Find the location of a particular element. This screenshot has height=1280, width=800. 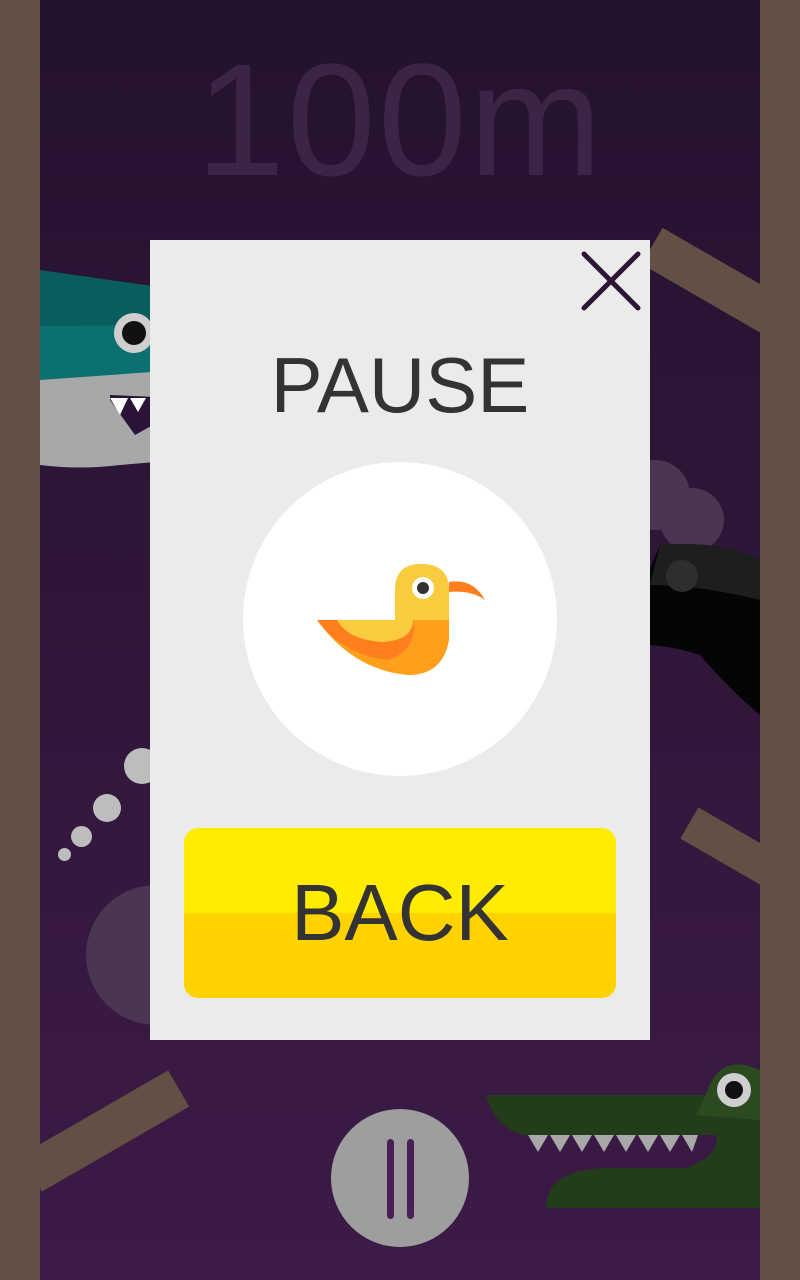

close-button is located at coordinates (611, 281).